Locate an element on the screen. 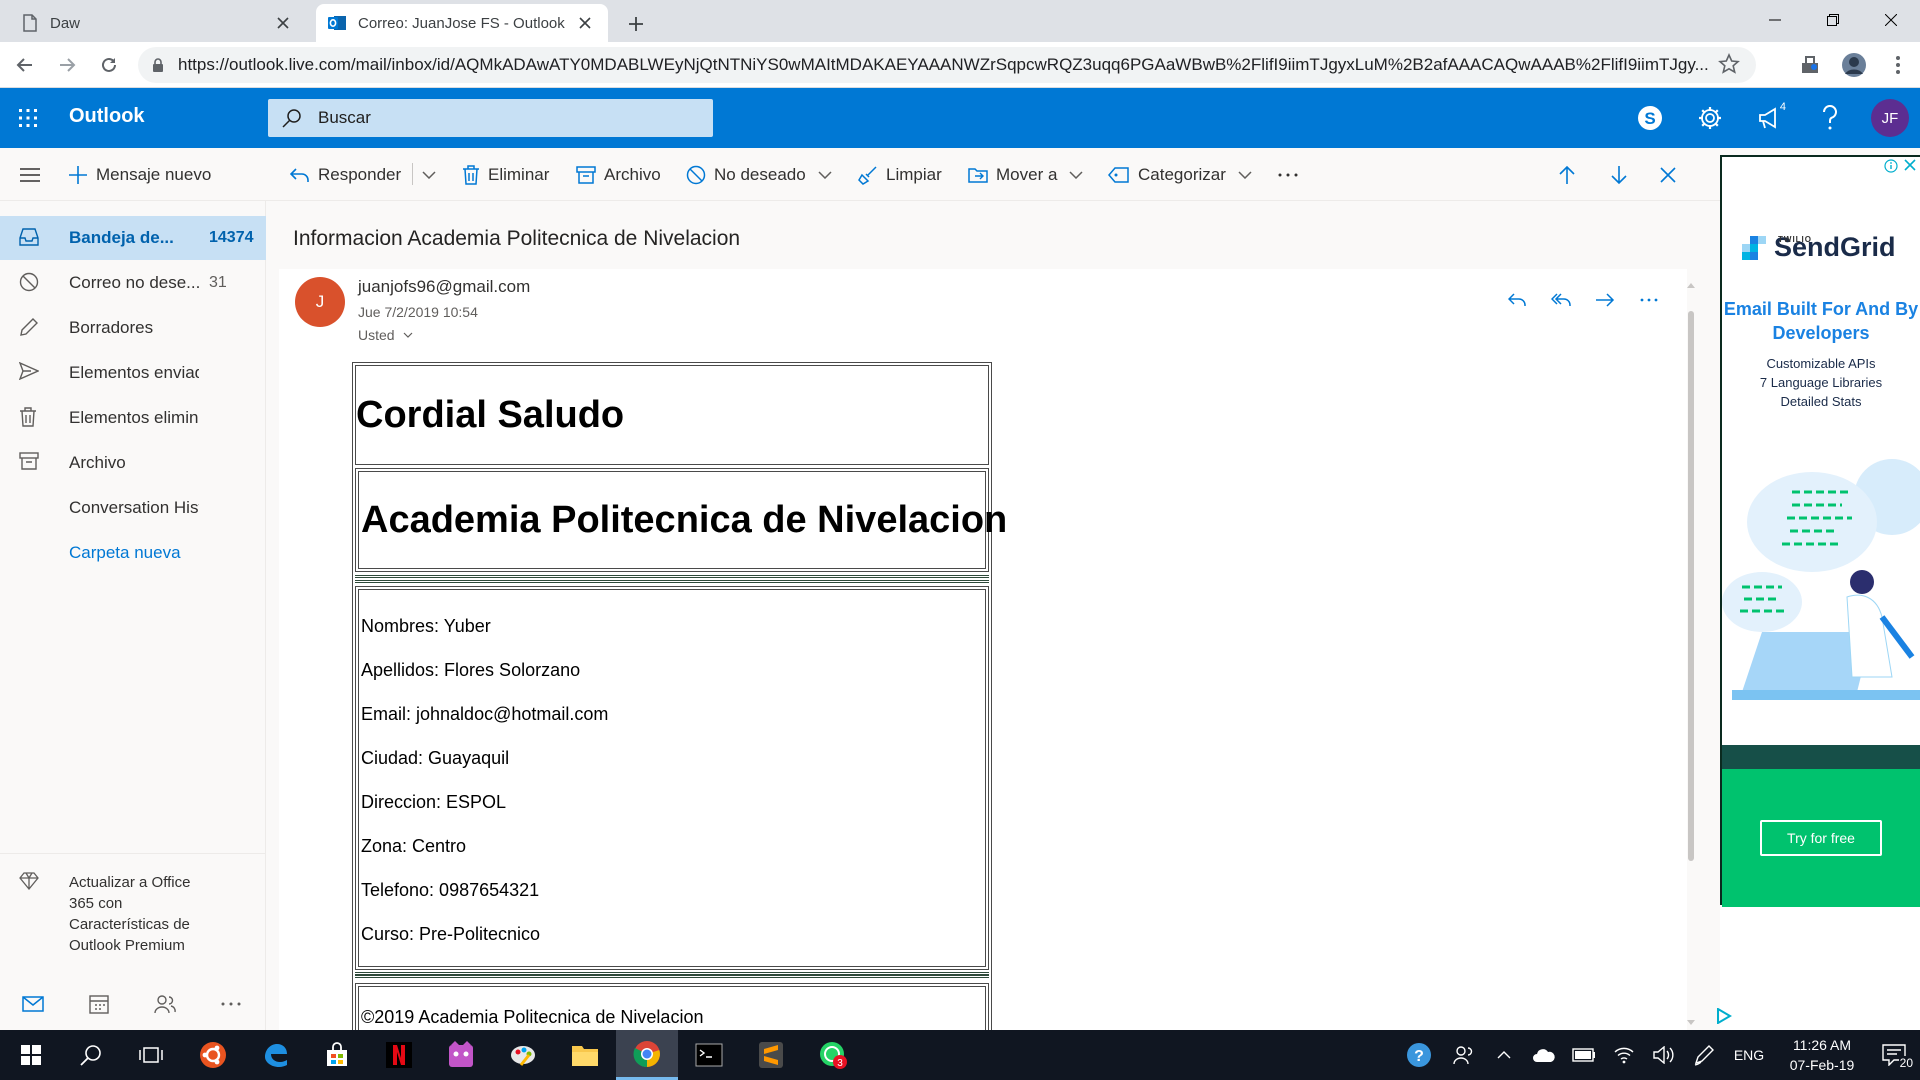 Image resolution: width=1920 pixels, height=1080 pixels. clock: 11:26 AM 07-Feb-19 is located at coordinates (1822, 1055).